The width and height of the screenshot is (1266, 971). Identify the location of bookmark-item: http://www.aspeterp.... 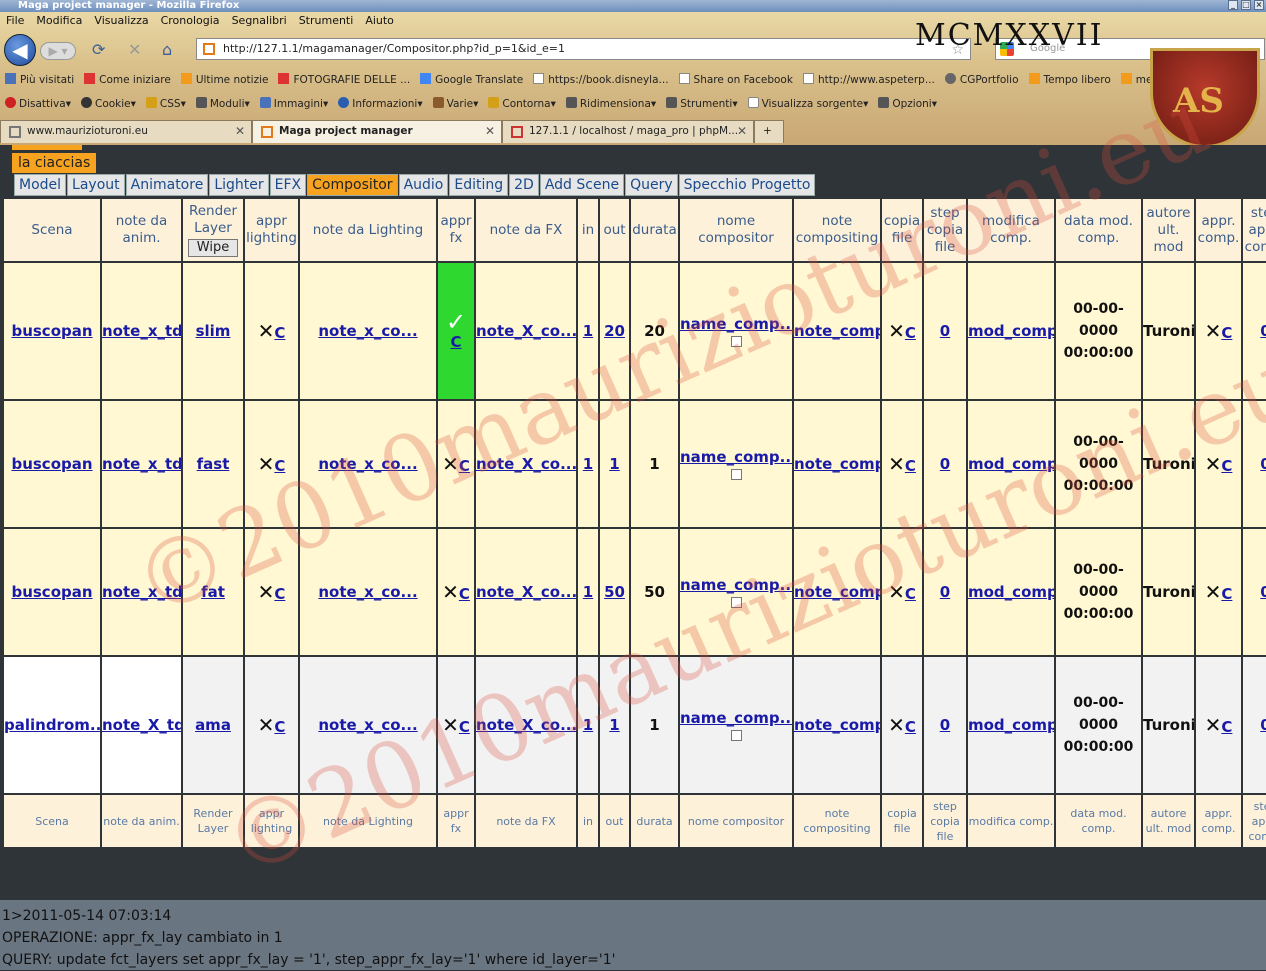
(869, 81).